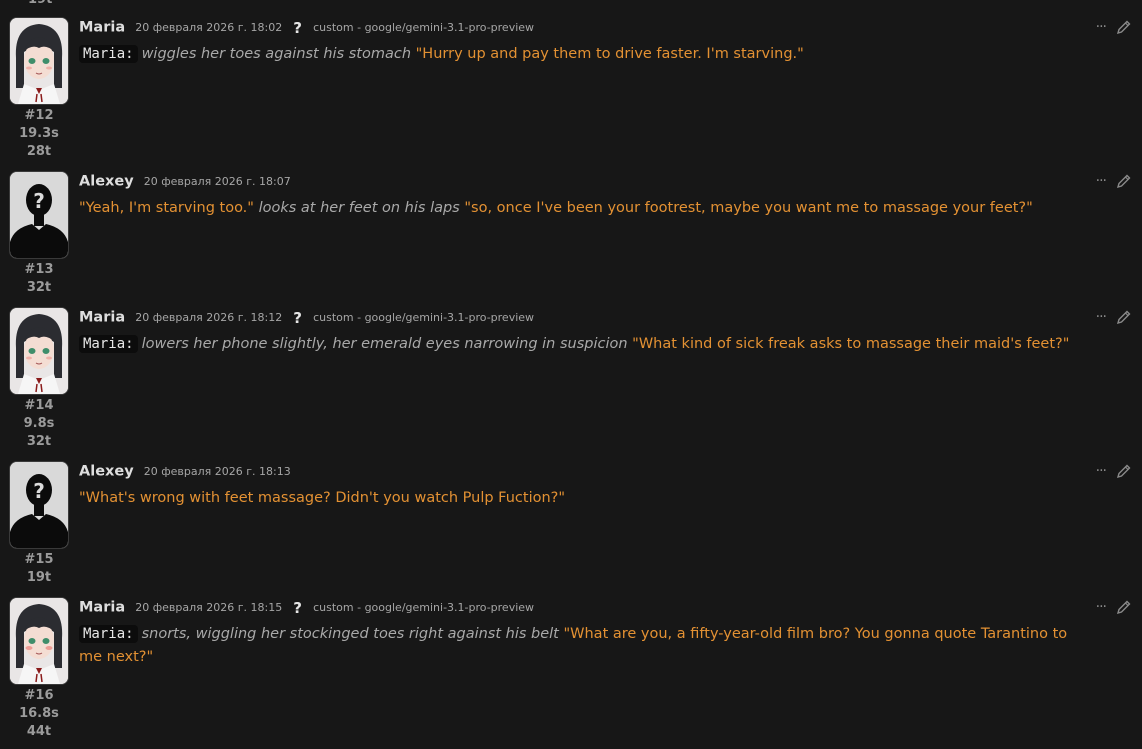 Image resolution: width=1142 pixels, height=749 pixels. What do you see at coordinates (39, 695) in the screenshot?
I see `message-id: #16` at bounding box center [39, 695].